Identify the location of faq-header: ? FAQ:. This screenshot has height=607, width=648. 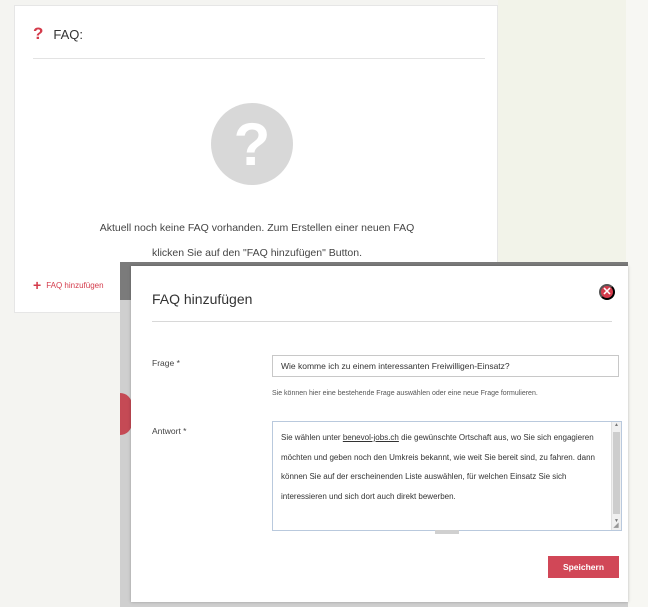
(58, 34).